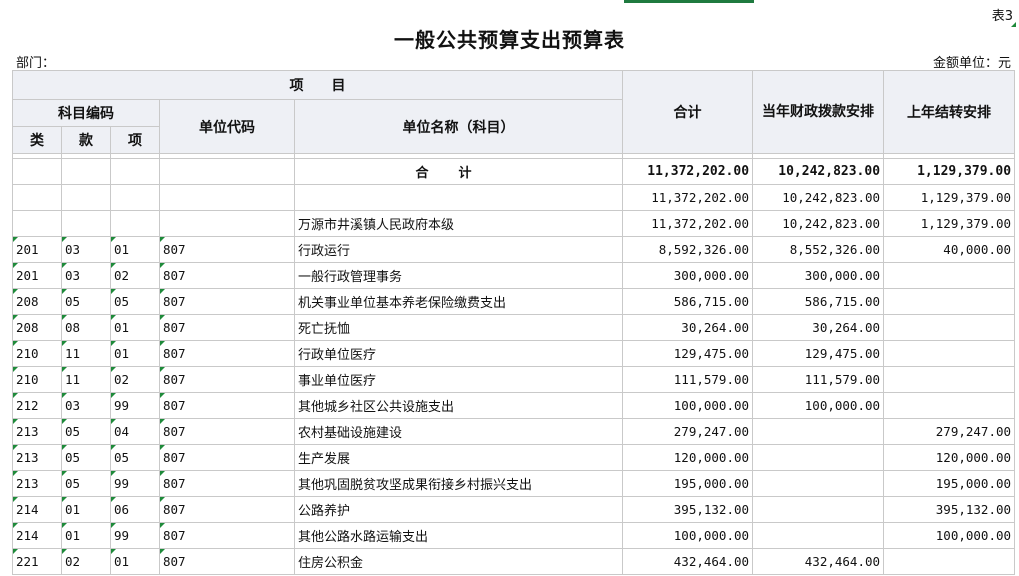 Image resolution: width=1019 pixels, height=576 pixels. Describe the element at coordinates (135, 140) in the screenshot. I see `header-xiang: 项` at that location.